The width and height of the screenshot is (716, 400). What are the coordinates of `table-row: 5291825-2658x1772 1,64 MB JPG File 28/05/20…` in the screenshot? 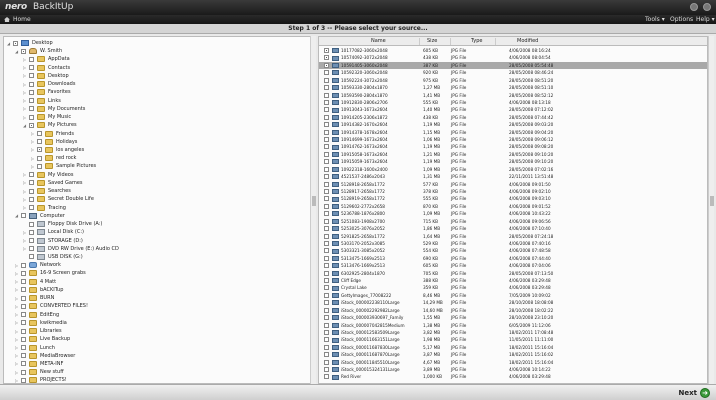 It's located at (513, 236).